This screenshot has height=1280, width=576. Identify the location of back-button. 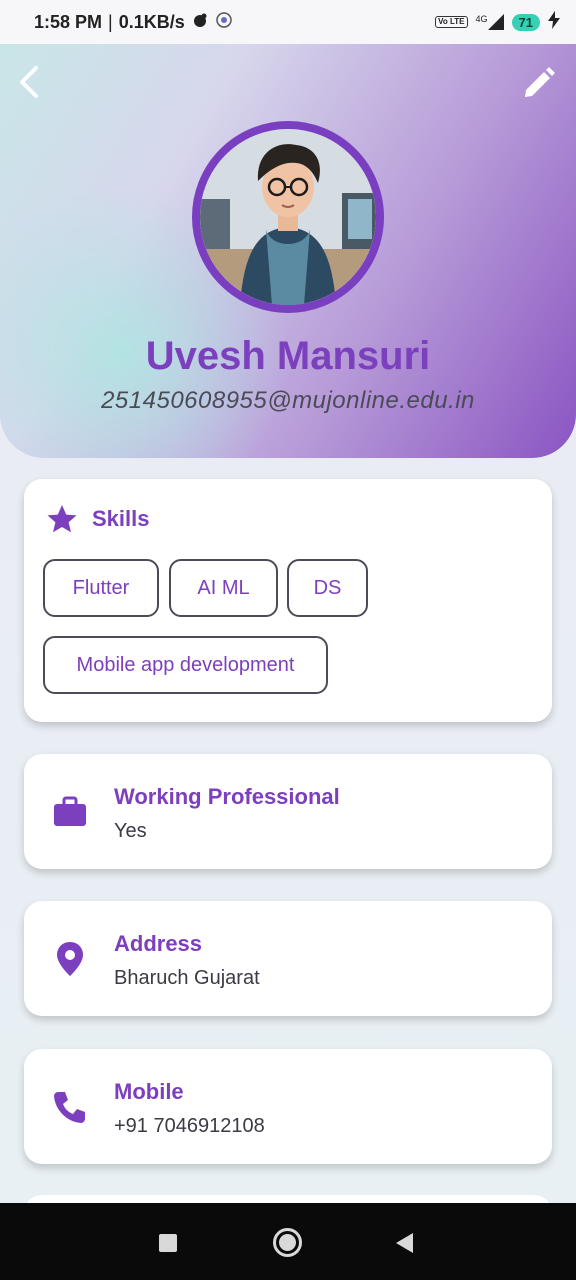
(32, 82).